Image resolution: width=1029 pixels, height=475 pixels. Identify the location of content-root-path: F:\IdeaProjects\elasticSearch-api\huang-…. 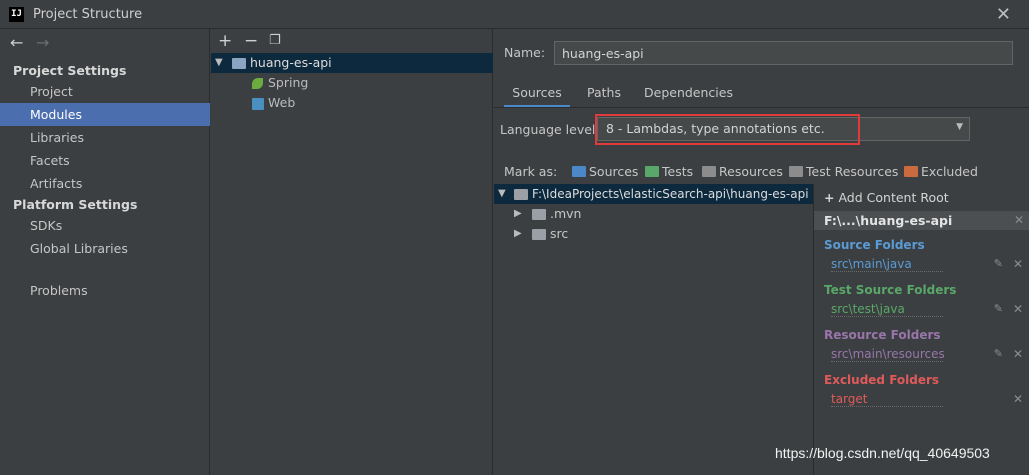
(670, 194).